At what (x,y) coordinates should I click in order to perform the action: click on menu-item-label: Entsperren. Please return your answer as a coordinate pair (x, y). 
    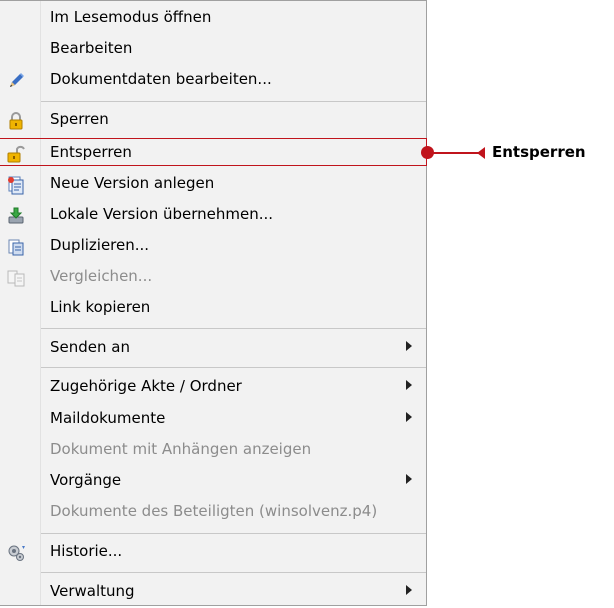
    Looking at the image, I should click on (91, 152).